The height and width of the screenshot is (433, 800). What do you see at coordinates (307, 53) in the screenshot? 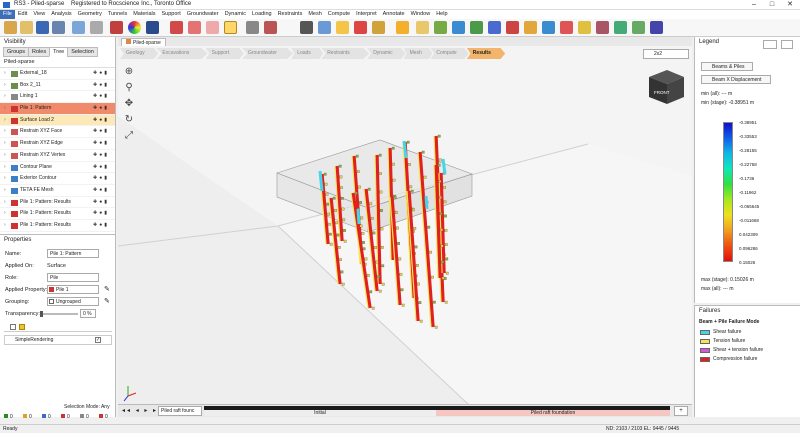
I see `workflow-loads: Loads` at bounding box center [307, 53].